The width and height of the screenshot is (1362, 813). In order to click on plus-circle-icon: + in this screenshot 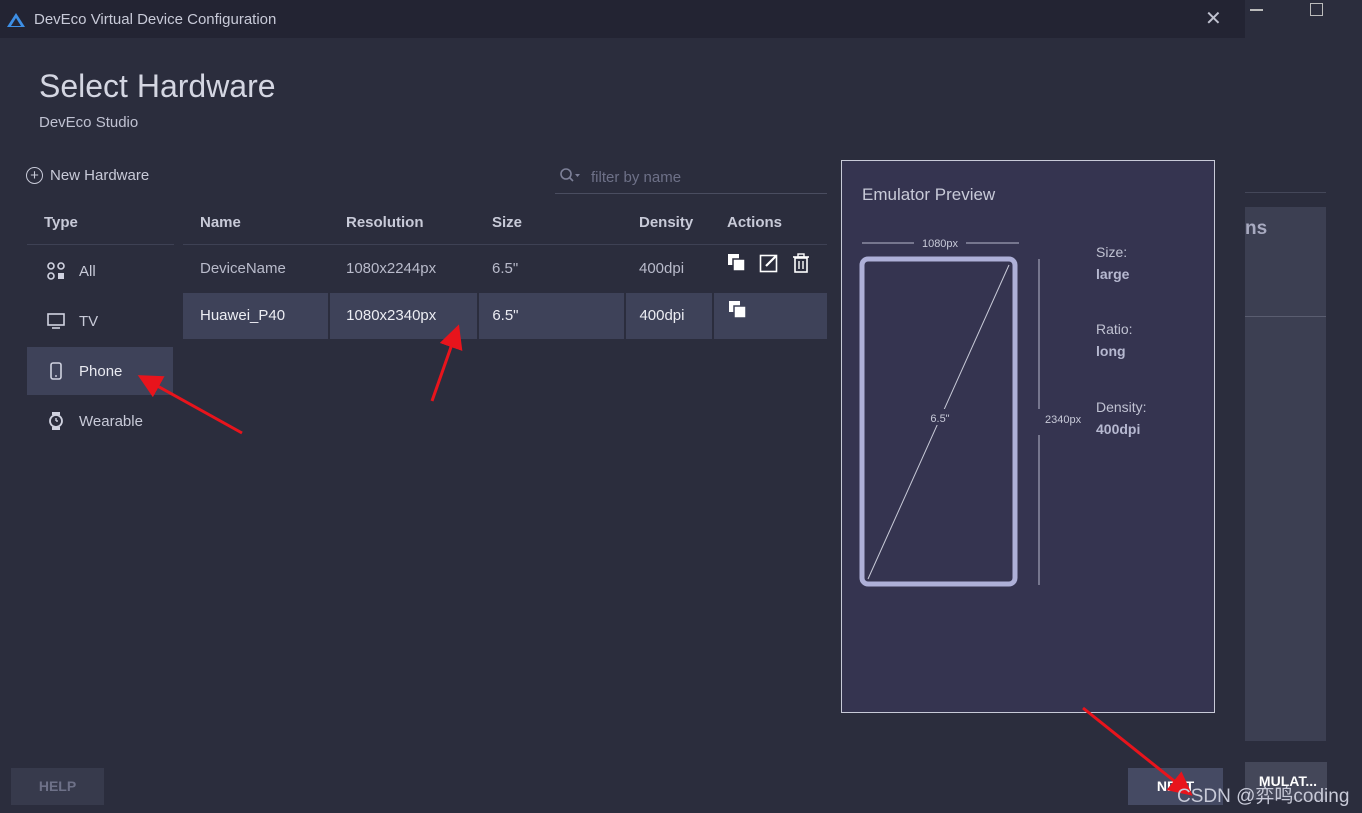, I will do `click(34, 175)`.